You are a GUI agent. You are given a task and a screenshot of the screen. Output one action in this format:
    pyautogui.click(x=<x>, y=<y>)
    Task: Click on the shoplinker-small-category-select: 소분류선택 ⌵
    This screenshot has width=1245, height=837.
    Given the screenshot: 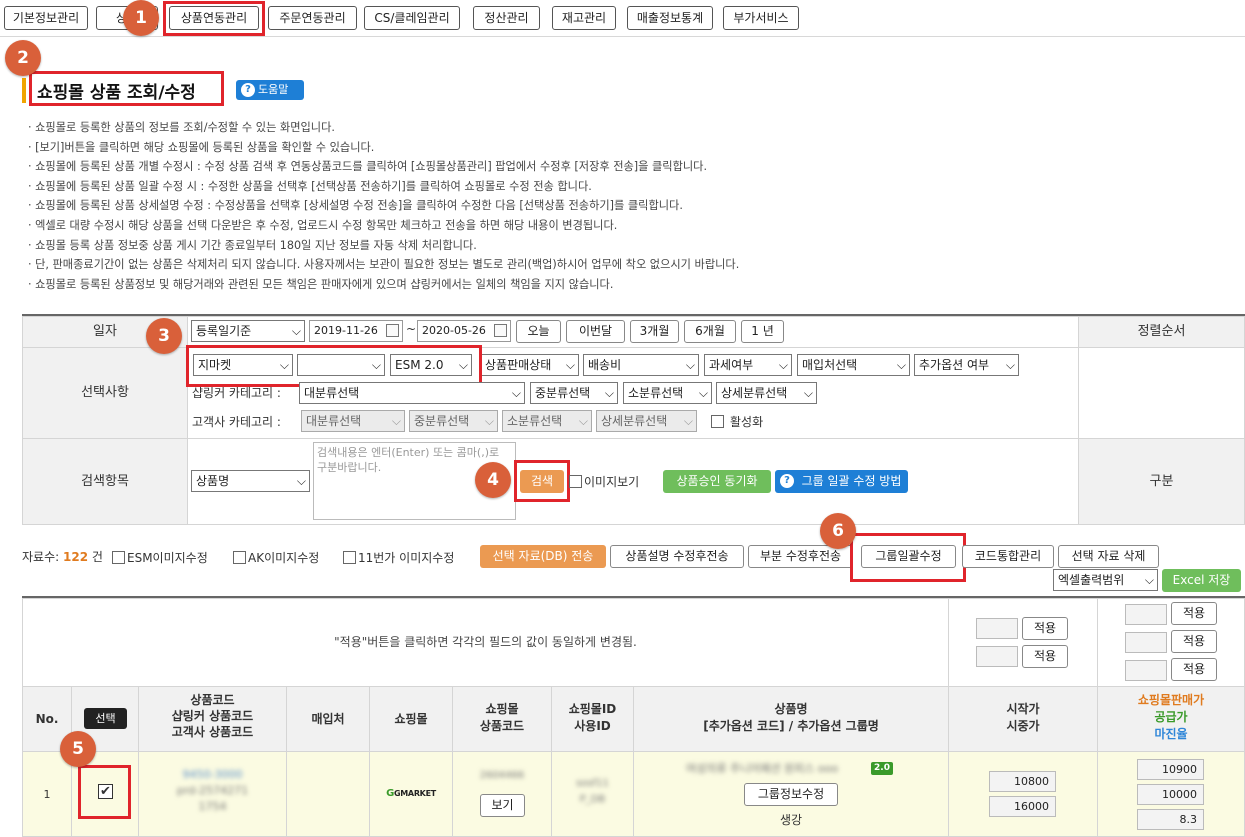 What is the action you would take?
    pyautogui.click(x=667, y=393)
    